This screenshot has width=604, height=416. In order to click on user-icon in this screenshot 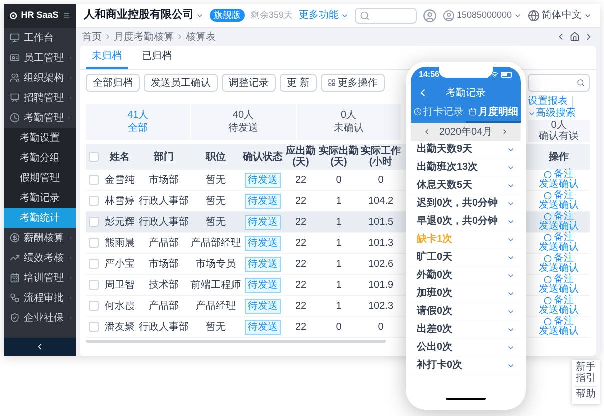, I will do `click(429, 15)`.